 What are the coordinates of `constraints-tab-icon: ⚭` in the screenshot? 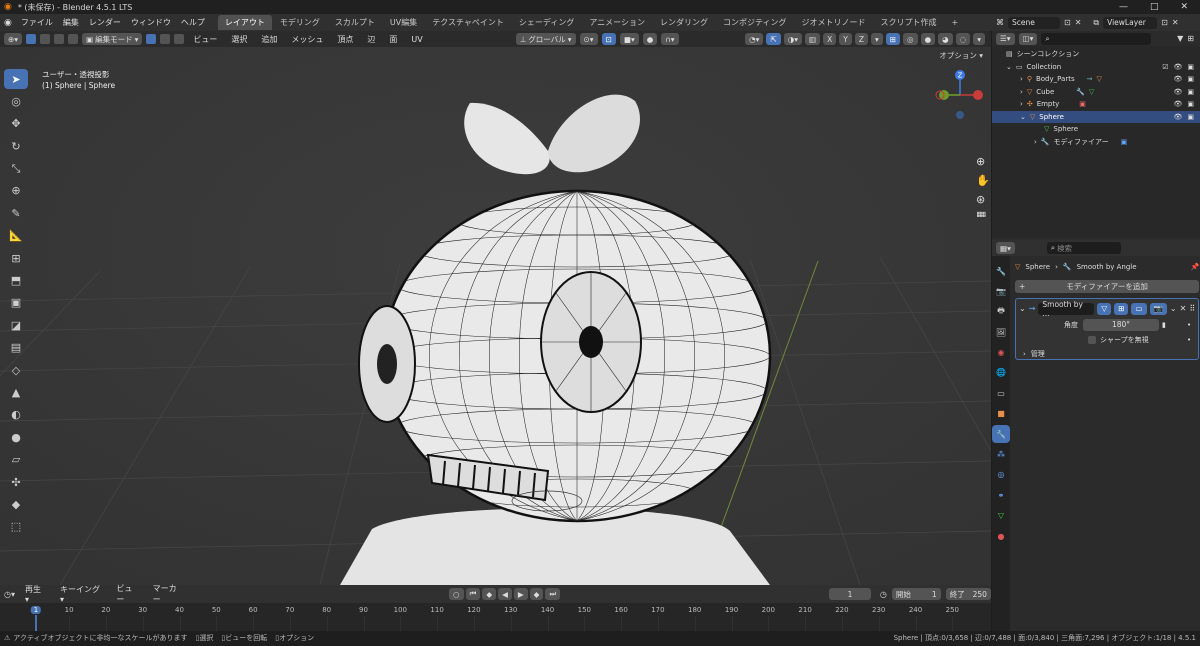 It's located at (1001, 495).